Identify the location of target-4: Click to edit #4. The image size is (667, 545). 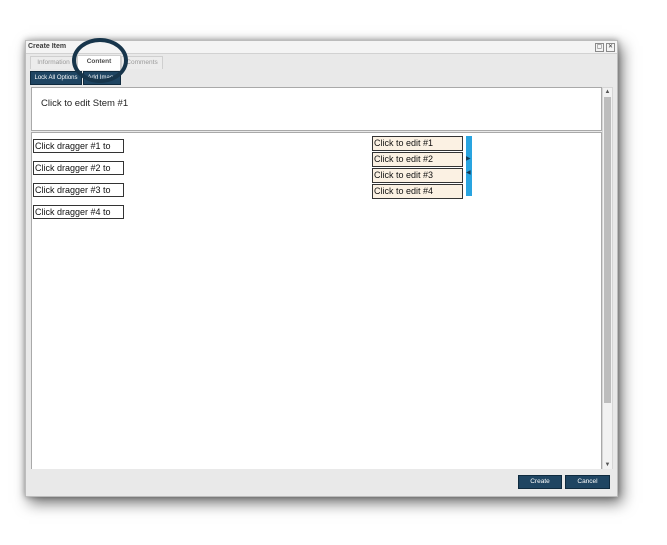
(417, 191).